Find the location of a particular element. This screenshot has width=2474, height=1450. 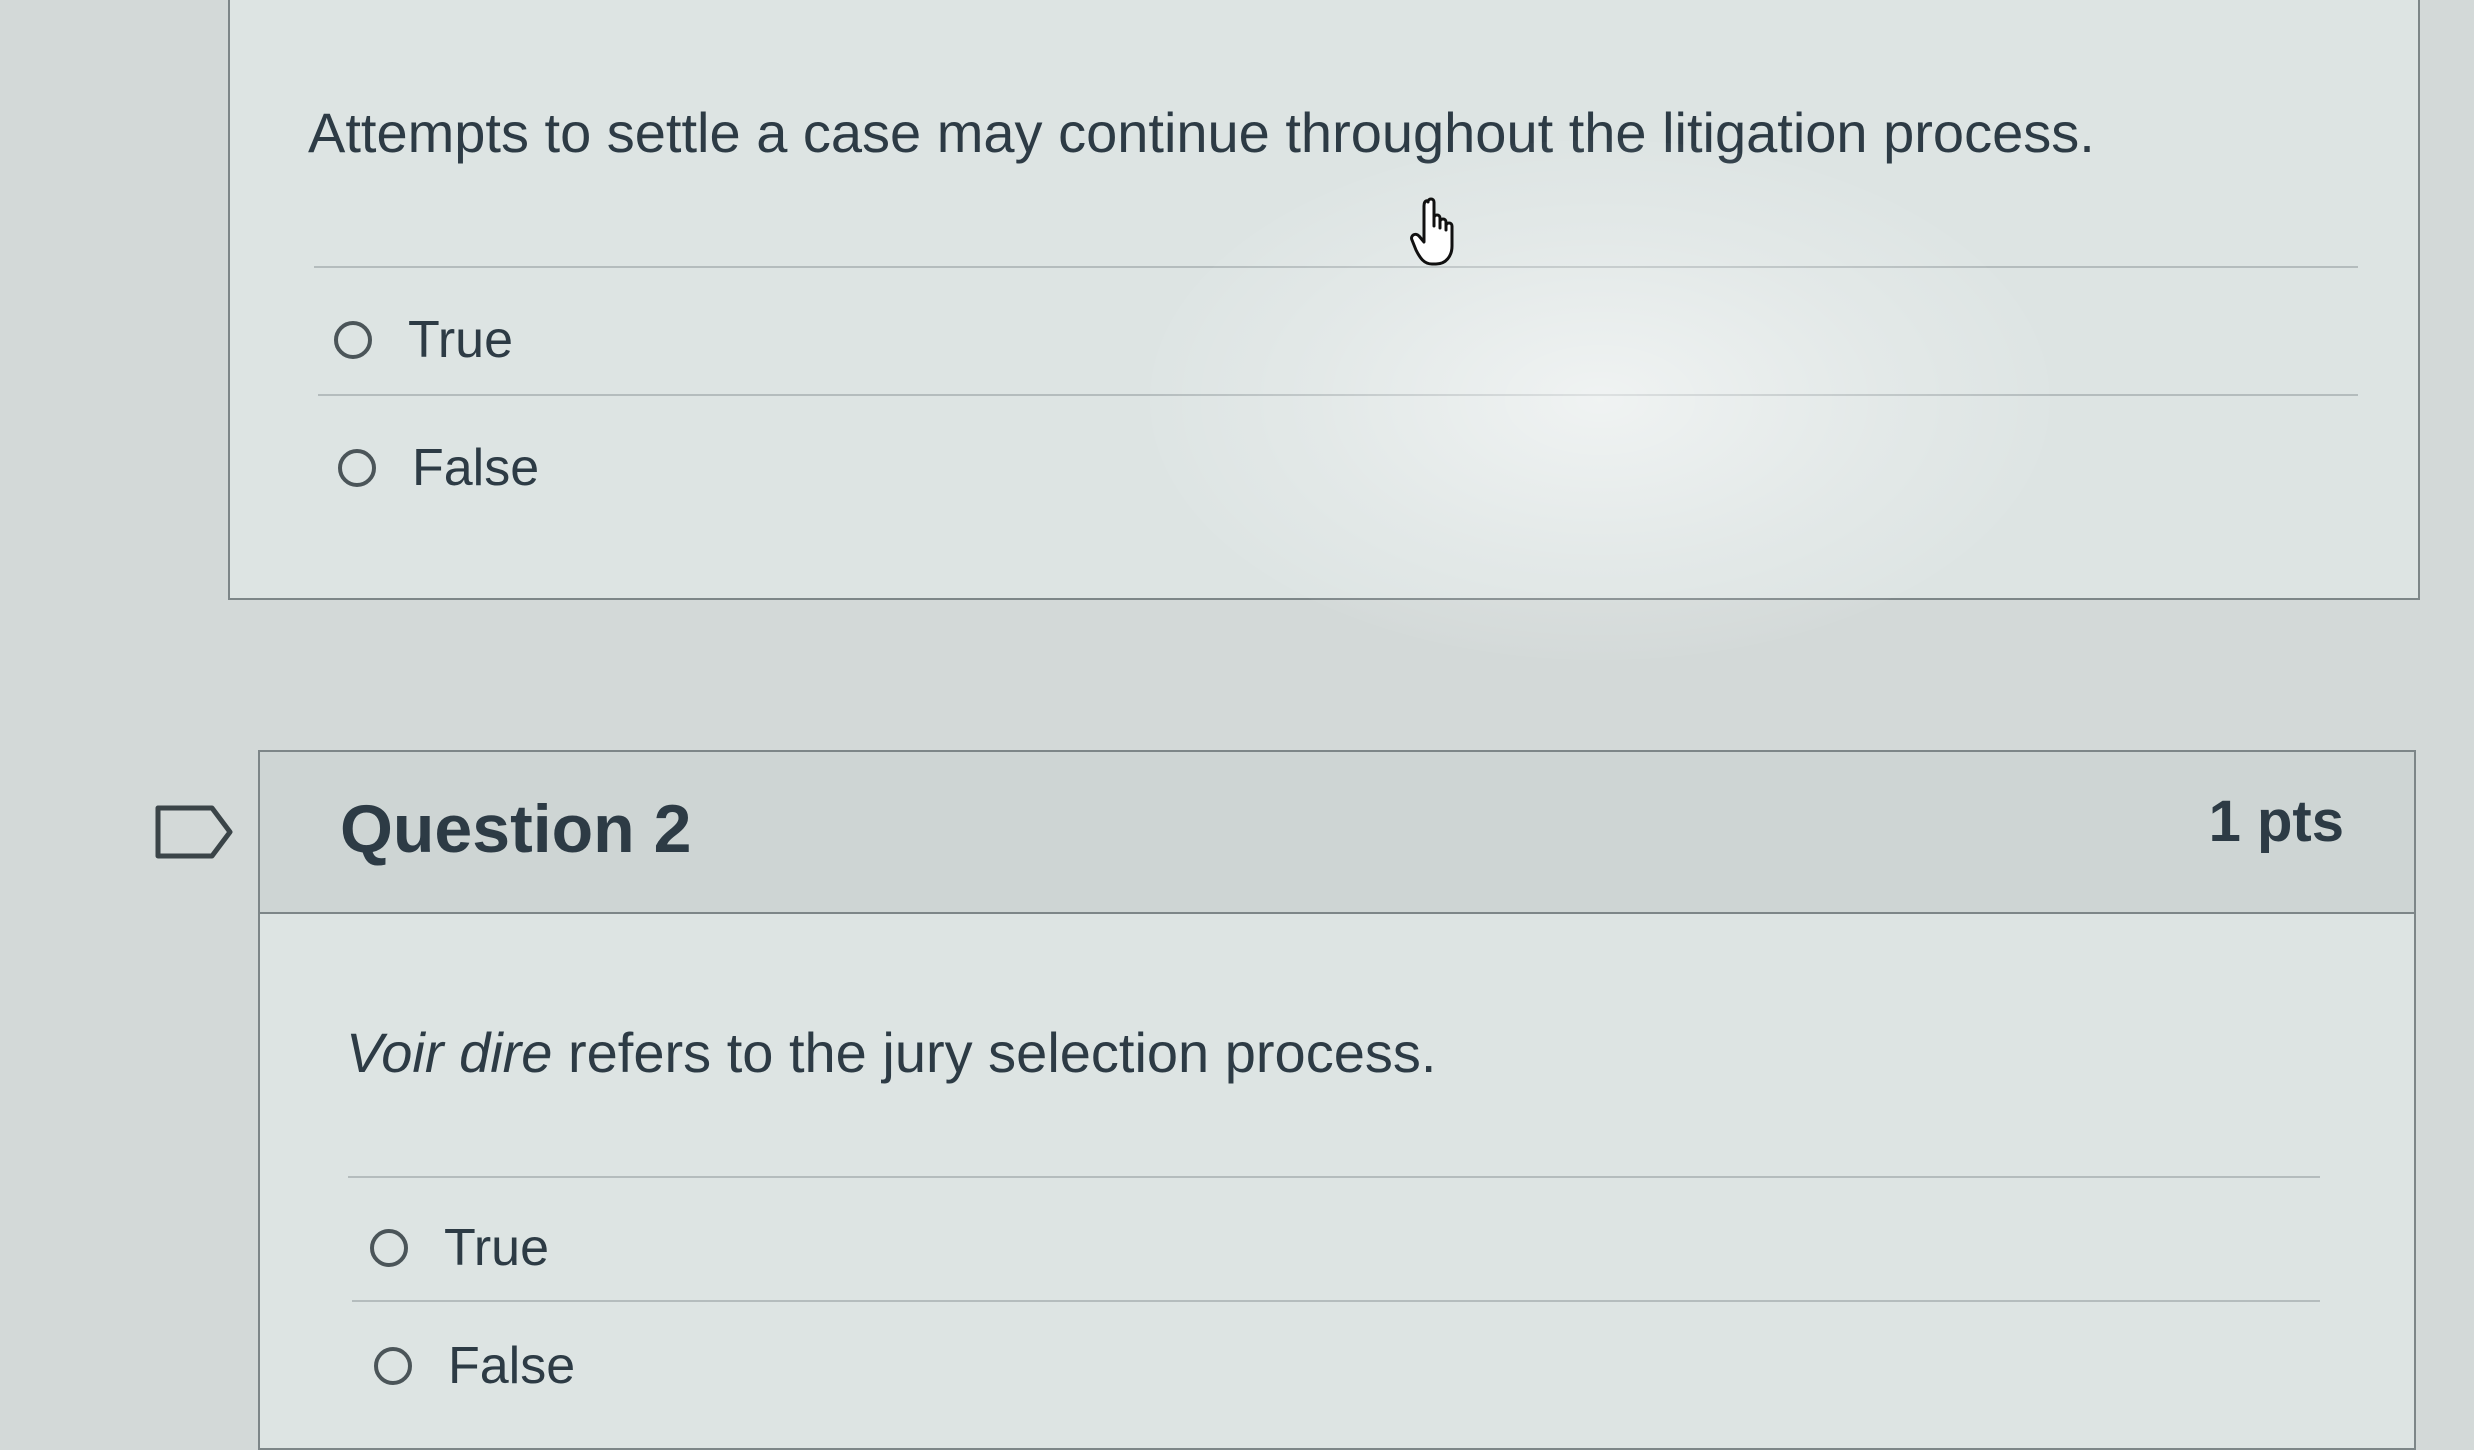

question-header: Question 2 1 pts is located at coordinates (1337, 833).